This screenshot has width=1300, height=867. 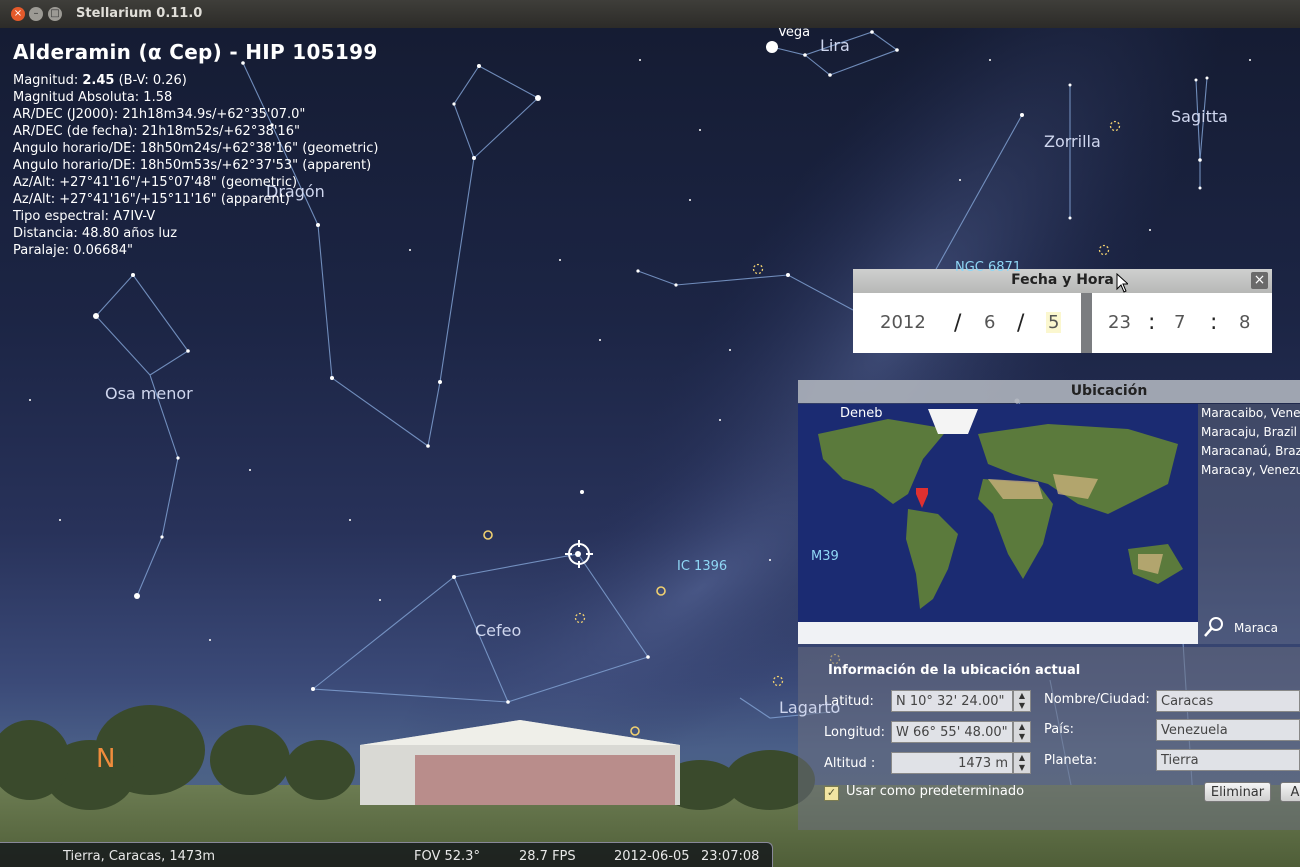 I want to click on status-time: 23:07:08, so click(x=730, y=856).